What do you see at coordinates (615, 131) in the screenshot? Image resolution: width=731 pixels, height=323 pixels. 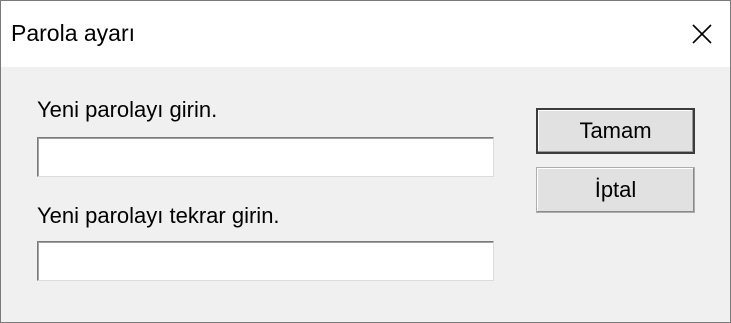 I see `ok-button: Tamam` at bounding box center [615, 131].